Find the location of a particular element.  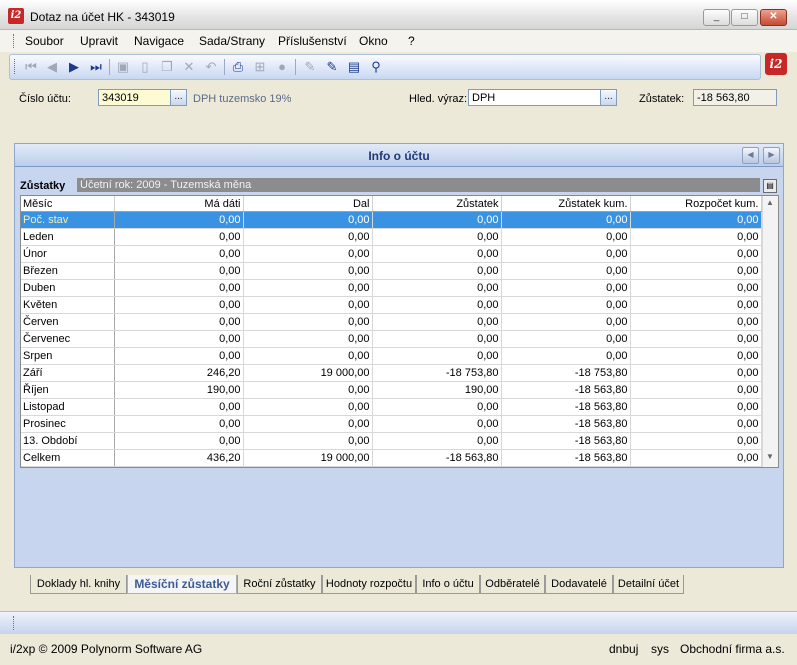

table-row: Poč. stav 0,00 0,00 0,00 0,00 0,00 is located at coordinates (391, 220).